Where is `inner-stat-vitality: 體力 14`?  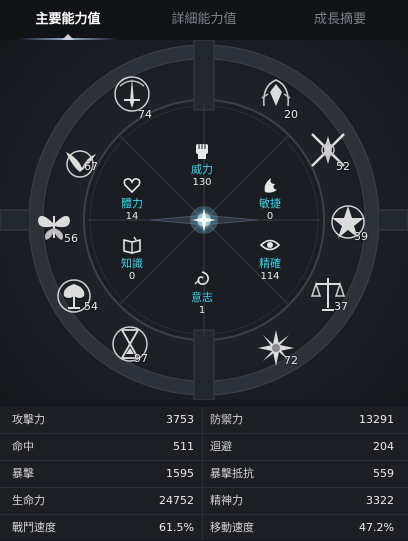
inner-stat-vitality: 體力 14 is located at coordinates (132, 198).